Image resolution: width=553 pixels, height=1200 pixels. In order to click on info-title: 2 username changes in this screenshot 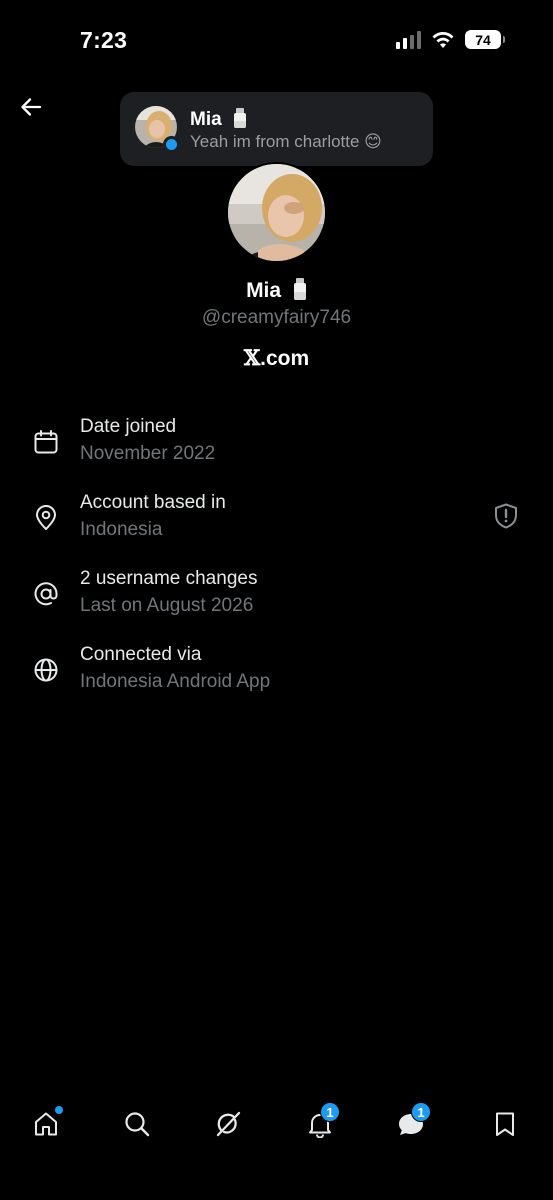, I will do `click(169, 578)`.